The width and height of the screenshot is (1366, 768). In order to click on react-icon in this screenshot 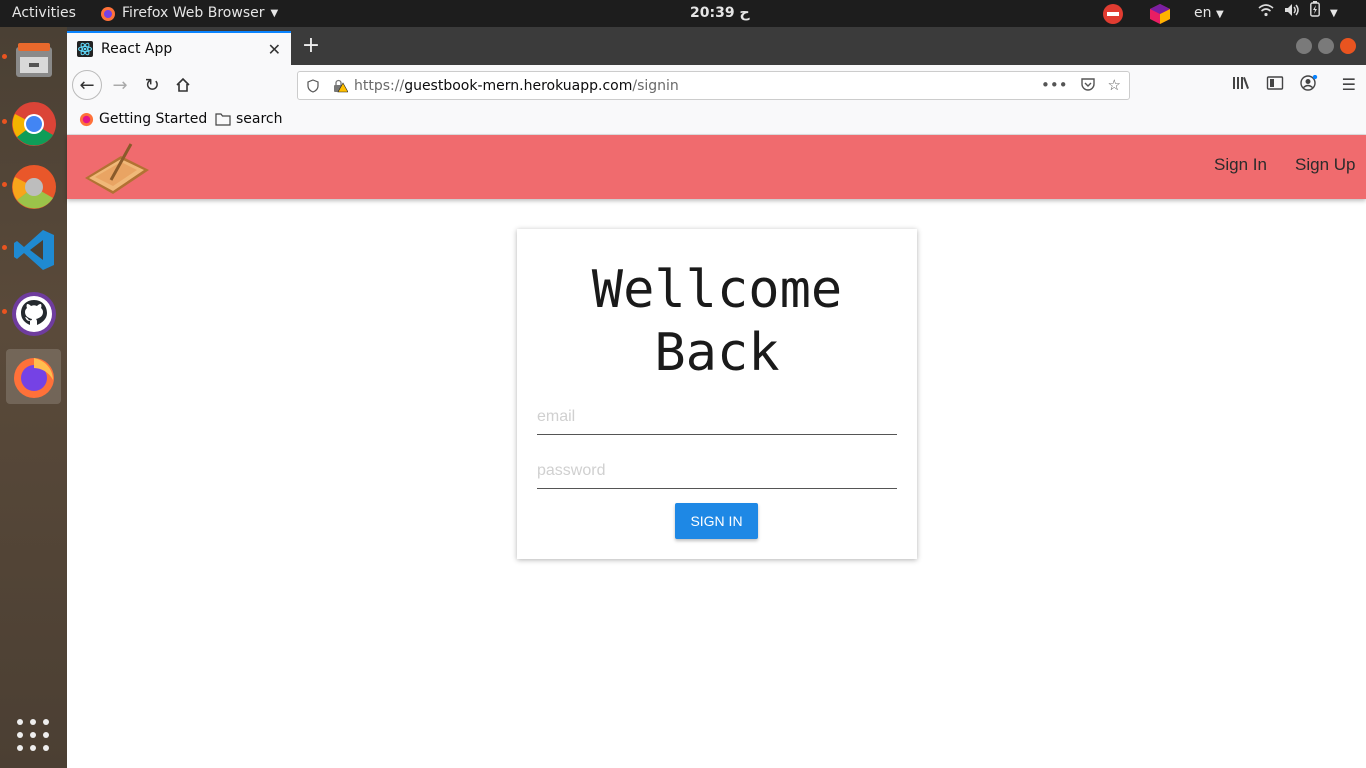, I will do `click(85, 49)`.